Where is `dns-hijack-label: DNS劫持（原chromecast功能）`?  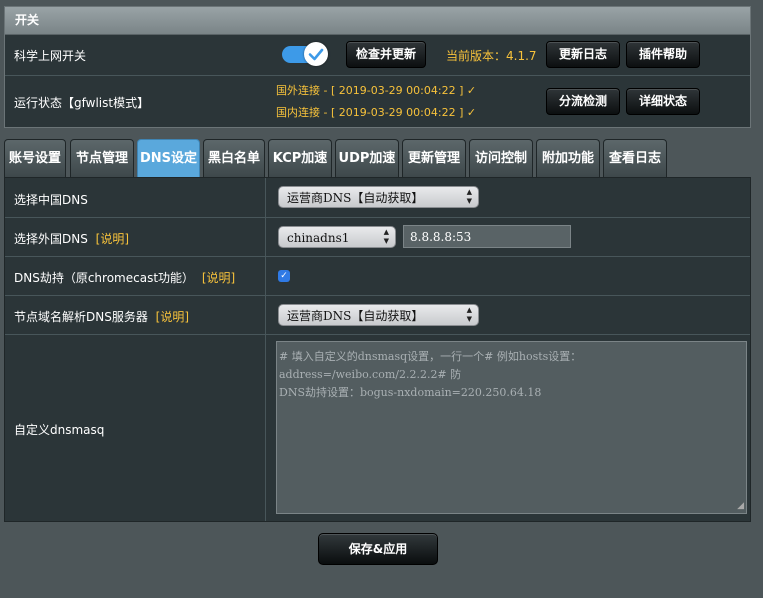 dns-hijack-label: DNS劫持（原chromecast功能） is located at coordinates (104, 278).